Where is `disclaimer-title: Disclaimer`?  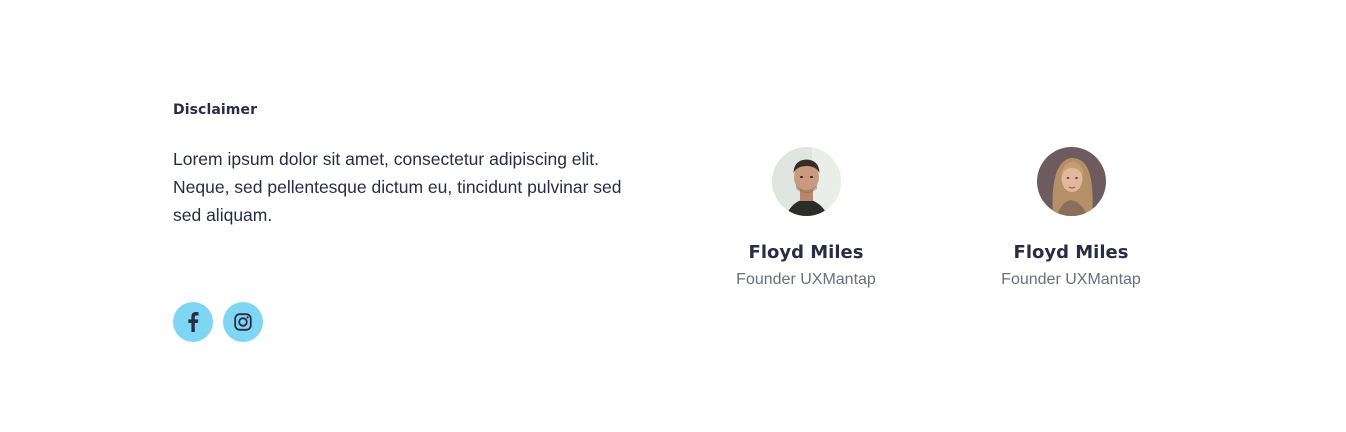 disclaimer-title: Disclaimer is located at coordinates (215, 110).